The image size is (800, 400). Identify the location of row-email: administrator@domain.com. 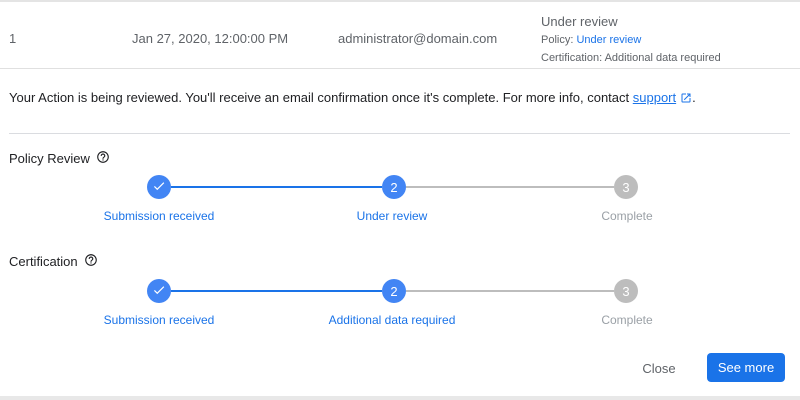
(418, 38).